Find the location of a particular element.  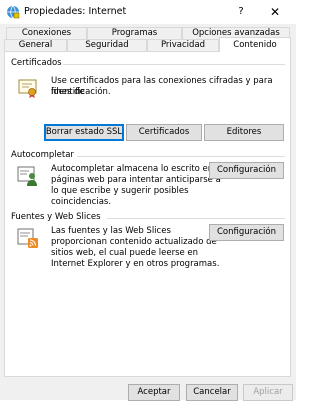

feeds-description-line1: Las fuentes y las Web Slices is located at coordinates (111, 231).